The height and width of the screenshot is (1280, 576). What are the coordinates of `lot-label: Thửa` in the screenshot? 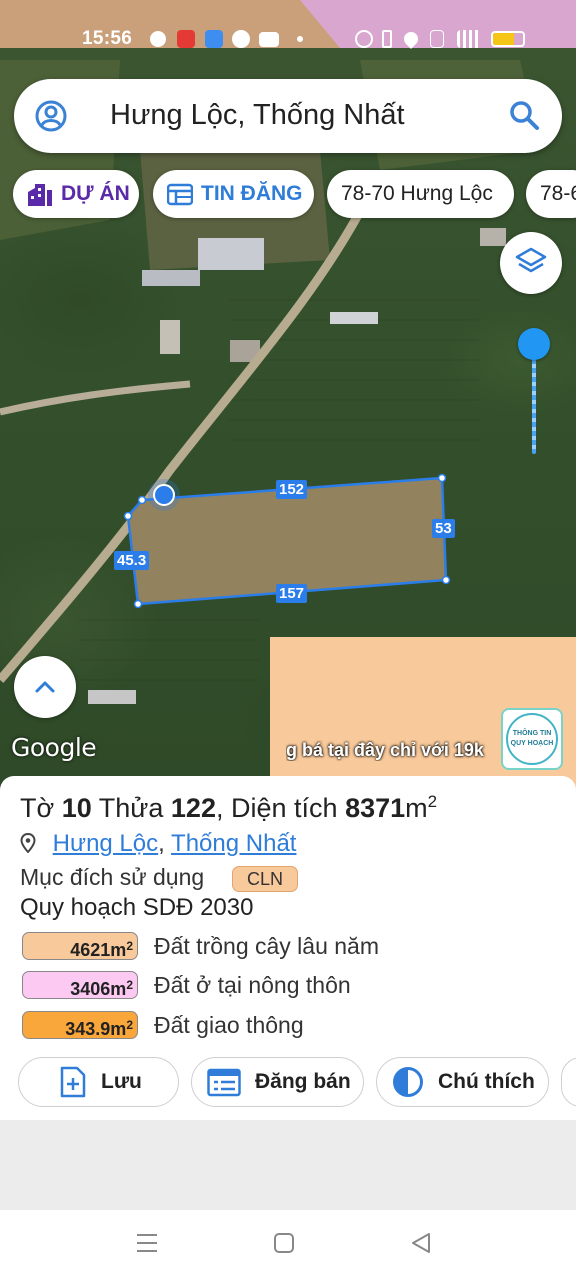 It's located at (131, 808).